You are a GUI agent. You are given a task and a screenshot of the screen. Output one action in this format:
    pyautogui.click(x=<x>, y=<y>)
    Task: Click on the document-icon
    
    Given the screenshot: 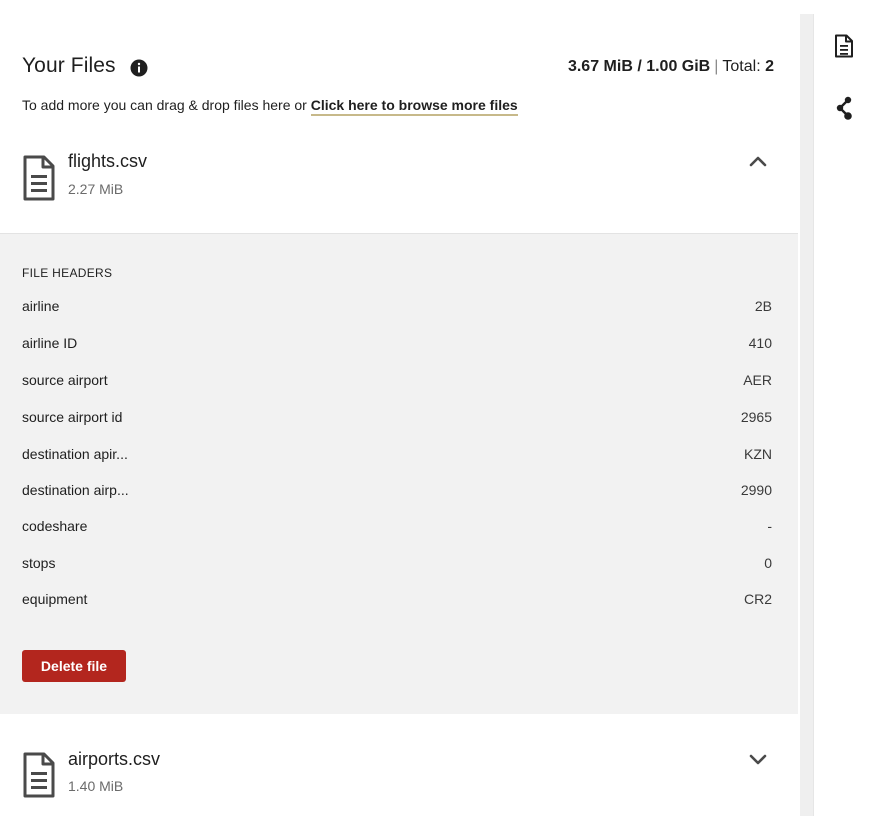 What is the action you would take?
    pyautogui.click(x=844, y=46)
    